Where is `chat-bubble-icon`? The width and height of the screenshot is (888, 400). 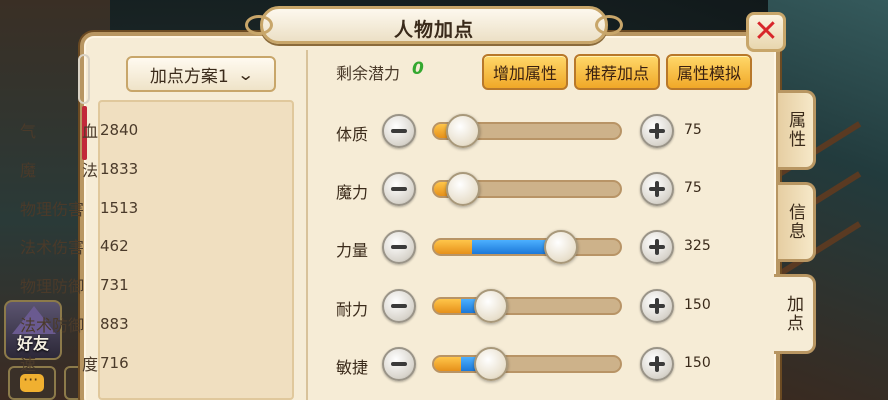 chat-bubble-icon is located at coordinates (32, 381).